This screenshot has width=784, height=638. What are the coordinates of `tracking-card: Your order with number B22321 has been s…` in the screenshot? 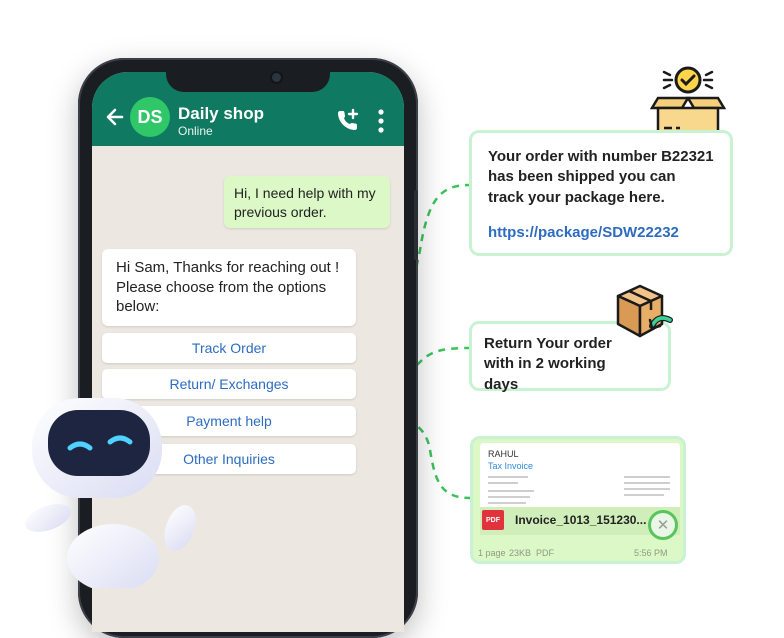 It's located at (601, 193).